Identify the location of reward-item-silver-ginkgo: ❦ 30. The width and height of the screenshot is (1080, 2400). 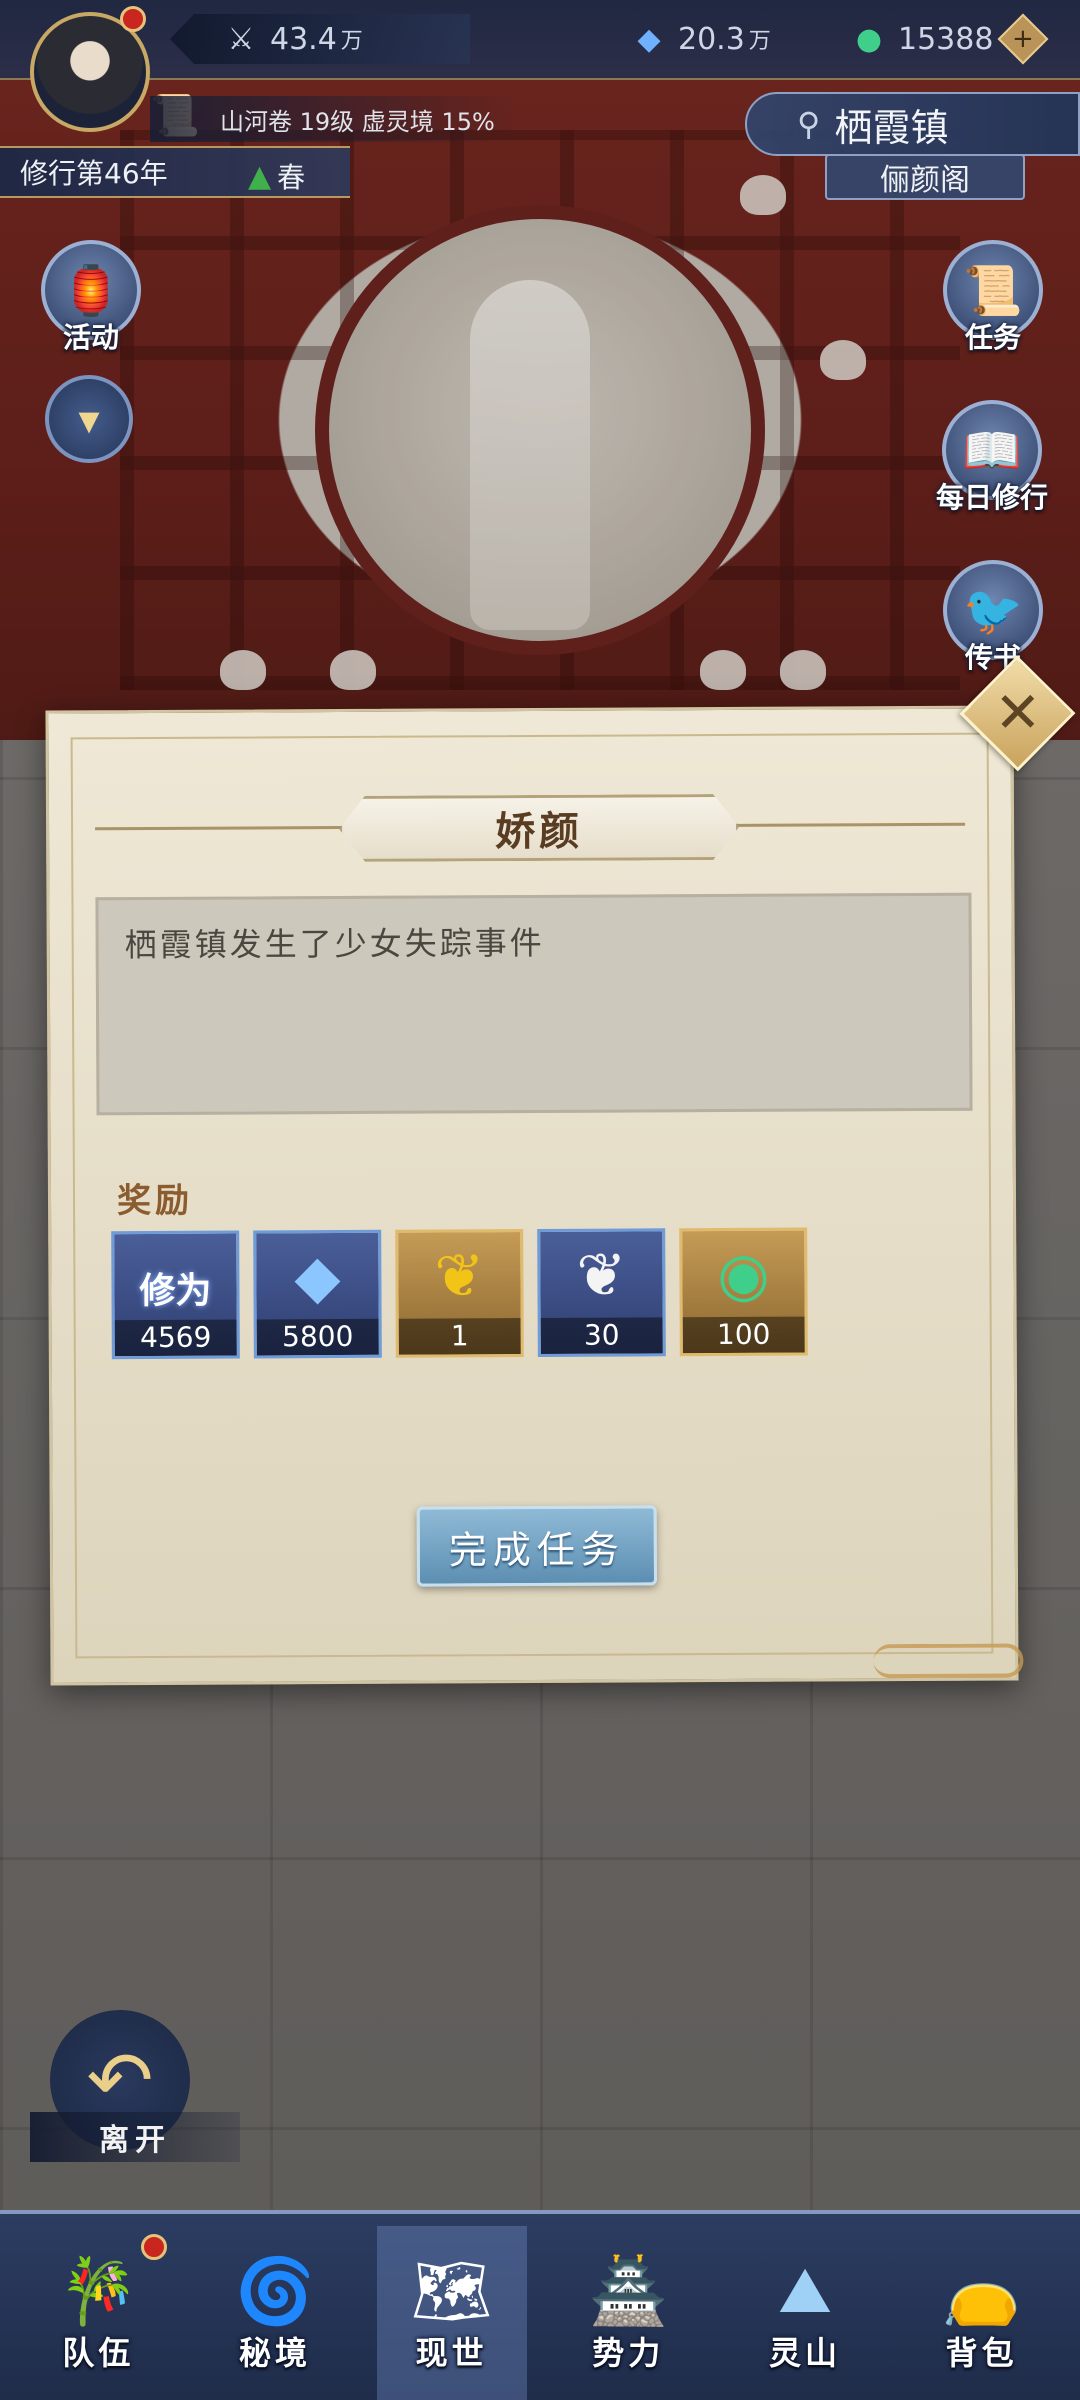
(601, 1292).